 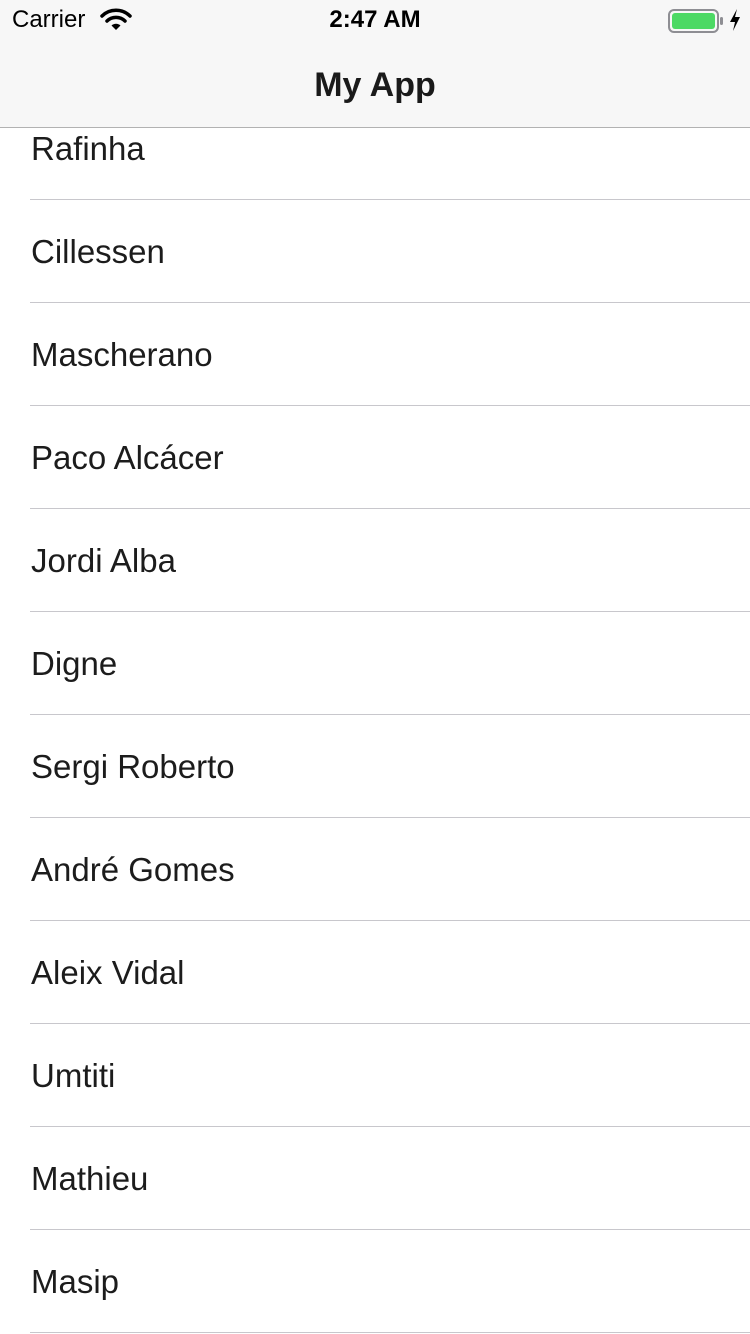 What do you see at coordinates (73, 1075) in the screenshot?
I see `list-item-label: Umtiti` at bounding box center [73, 1075].